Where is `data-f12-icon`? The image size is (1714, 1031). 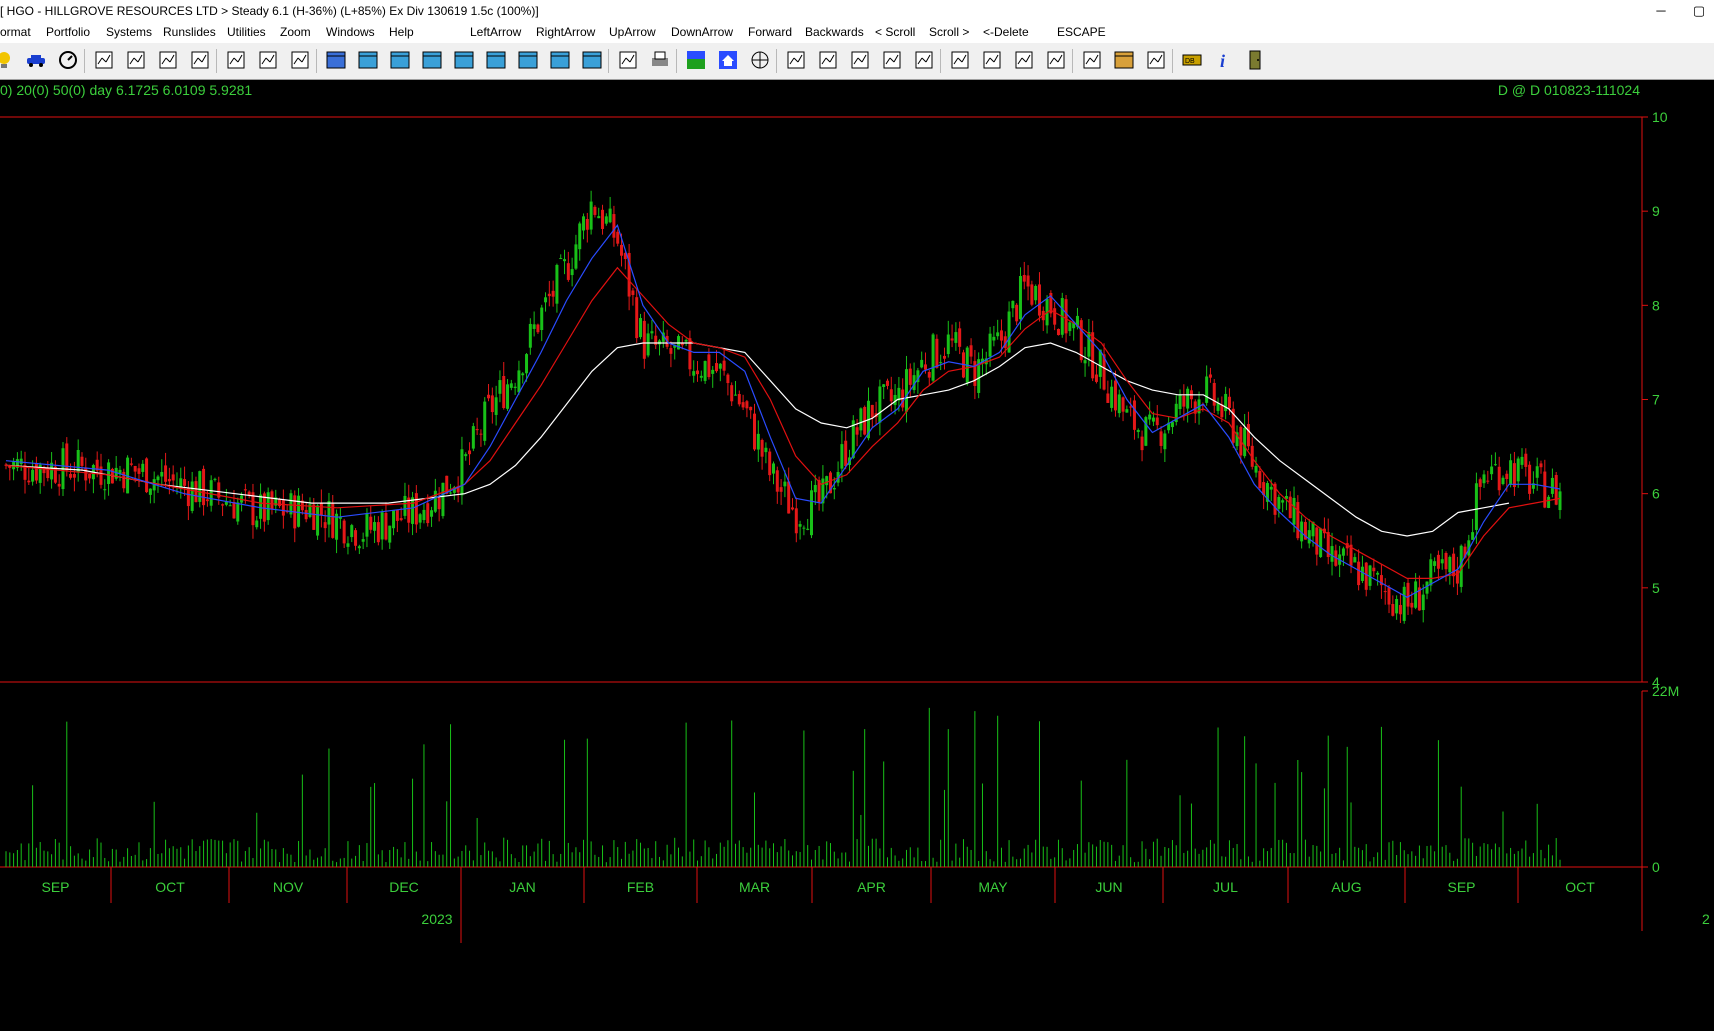
data-f12-icon is located at coordinates (1092, 60).